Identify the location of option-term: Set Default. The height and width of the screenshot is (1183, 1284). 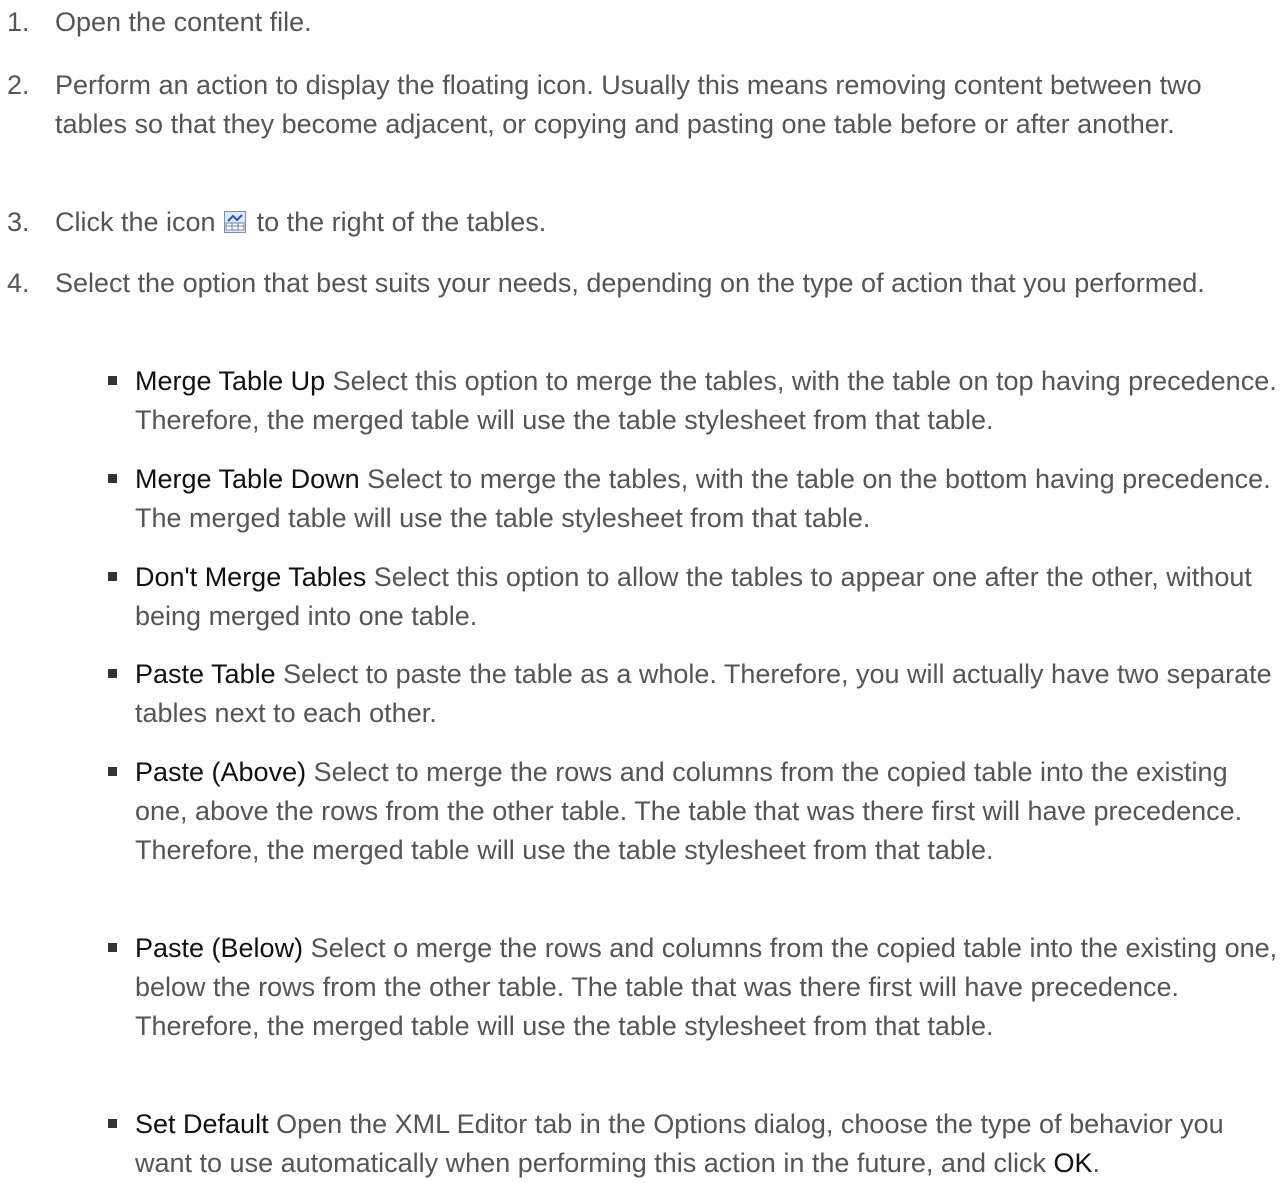
(202, 1124).